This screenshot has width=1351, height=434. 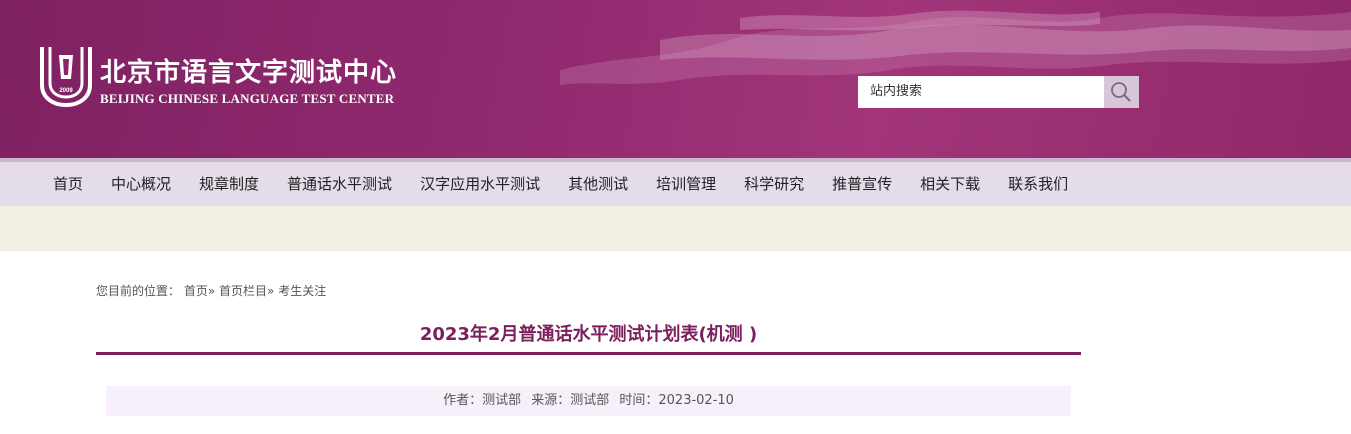 What do you see at coordinates (774, 184) in the screenshot?
I see `nav-item-research: 科学研究` at bounding box center [774, 184].